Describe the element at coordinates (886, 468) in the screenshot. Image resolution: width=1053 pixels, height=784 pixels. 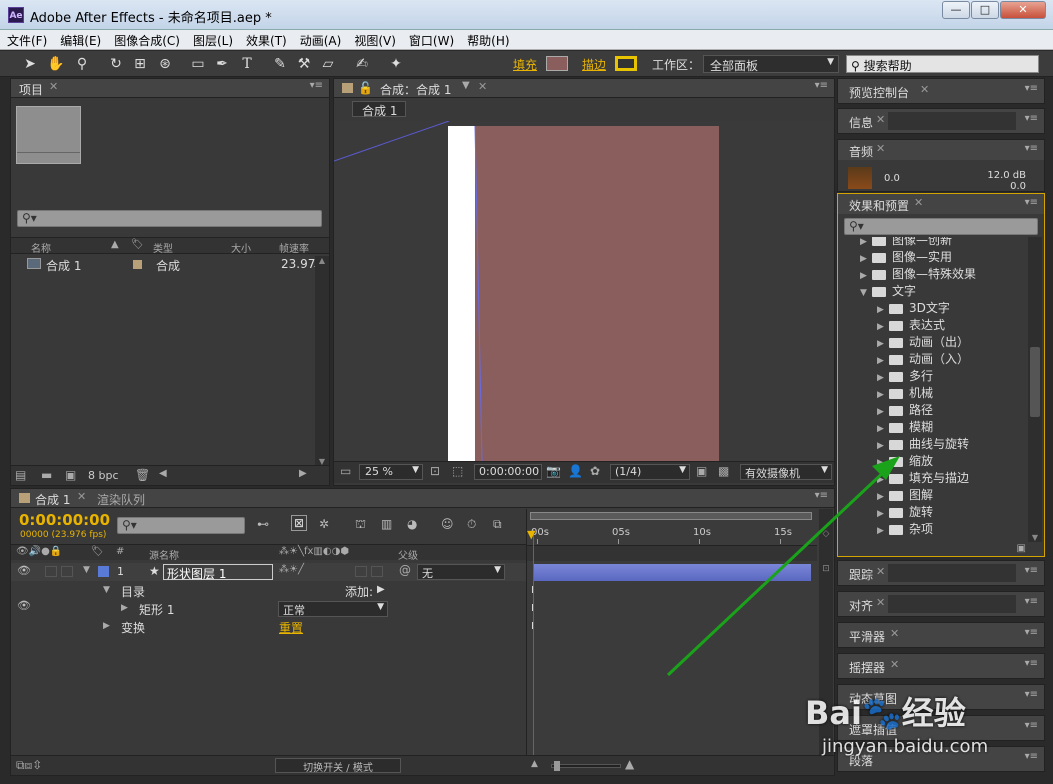
I see `green-arrow-head` at that location.